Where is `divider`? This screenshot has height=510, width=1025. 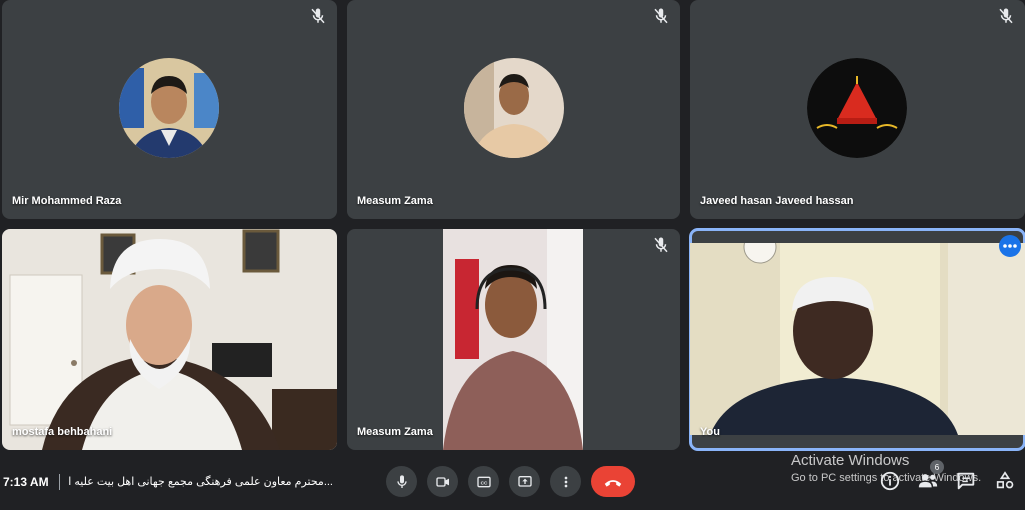
divider is located at coordinates (59, 482).